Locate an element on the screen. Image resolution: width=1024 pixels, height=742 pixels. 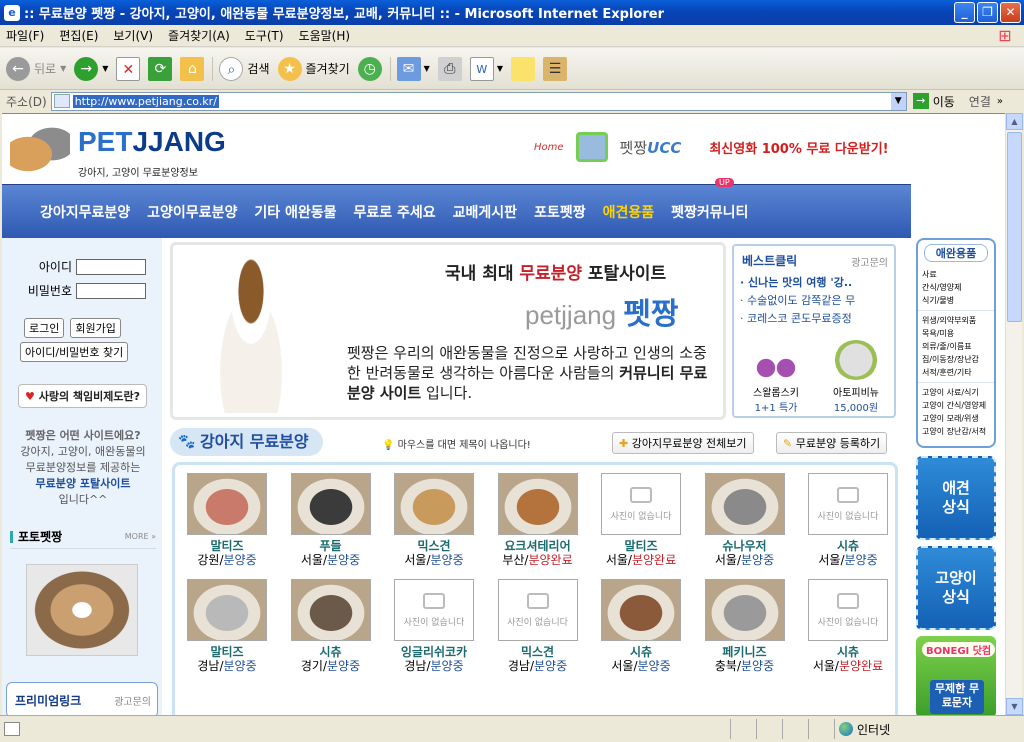
home-link: Home is located at coordinates (549, 147).